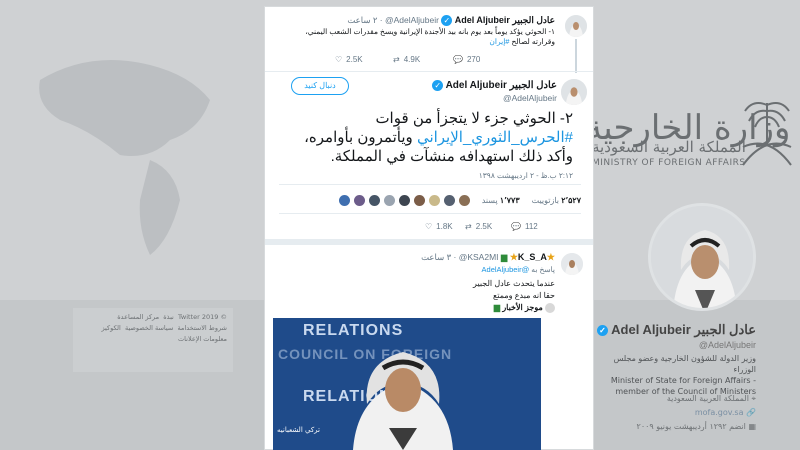  Describe the element at coordinates (669, 147) in the screenshot. I see `ministry-arabic-subtitle: المملكة العربية السعودية` at that location.